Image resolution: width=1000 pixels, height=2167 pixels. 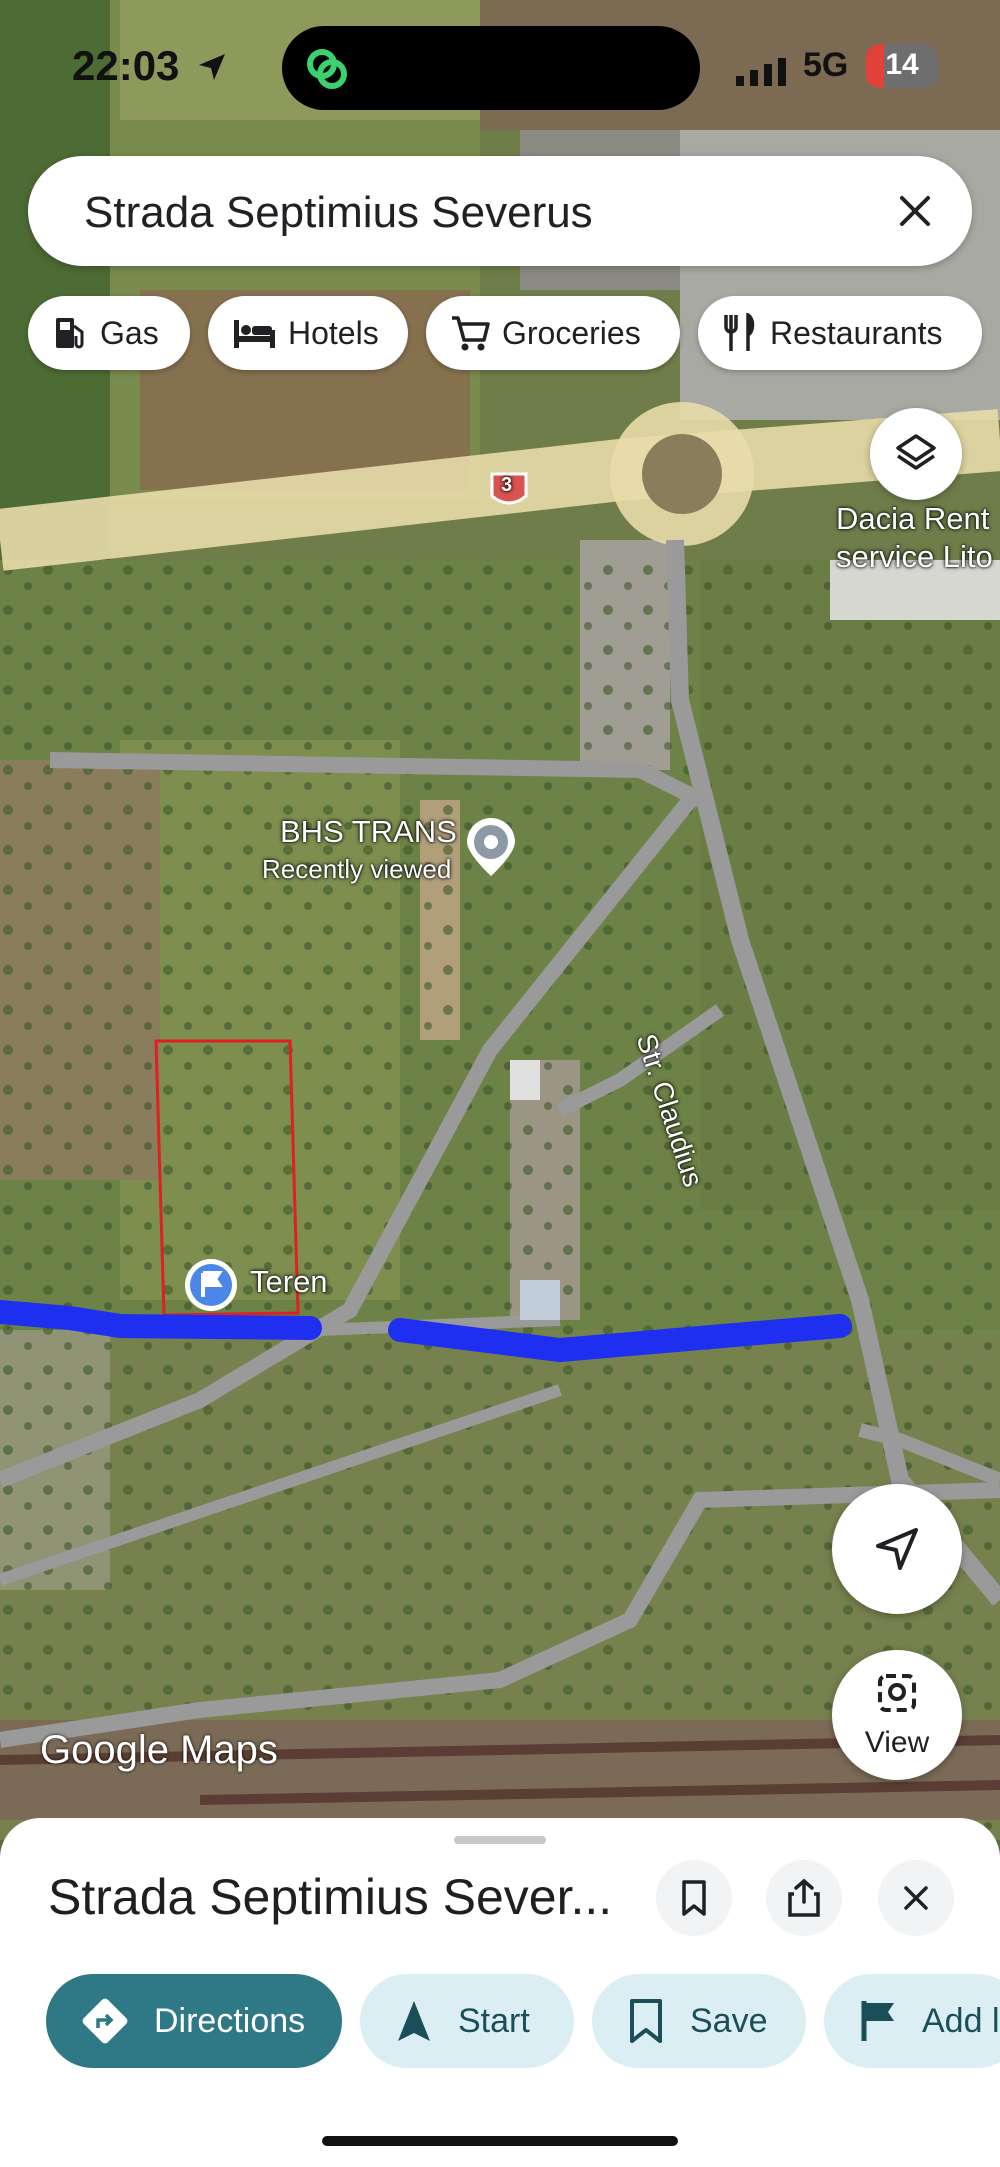 I want to click on directions-icon, so click(x=105, y=2021).